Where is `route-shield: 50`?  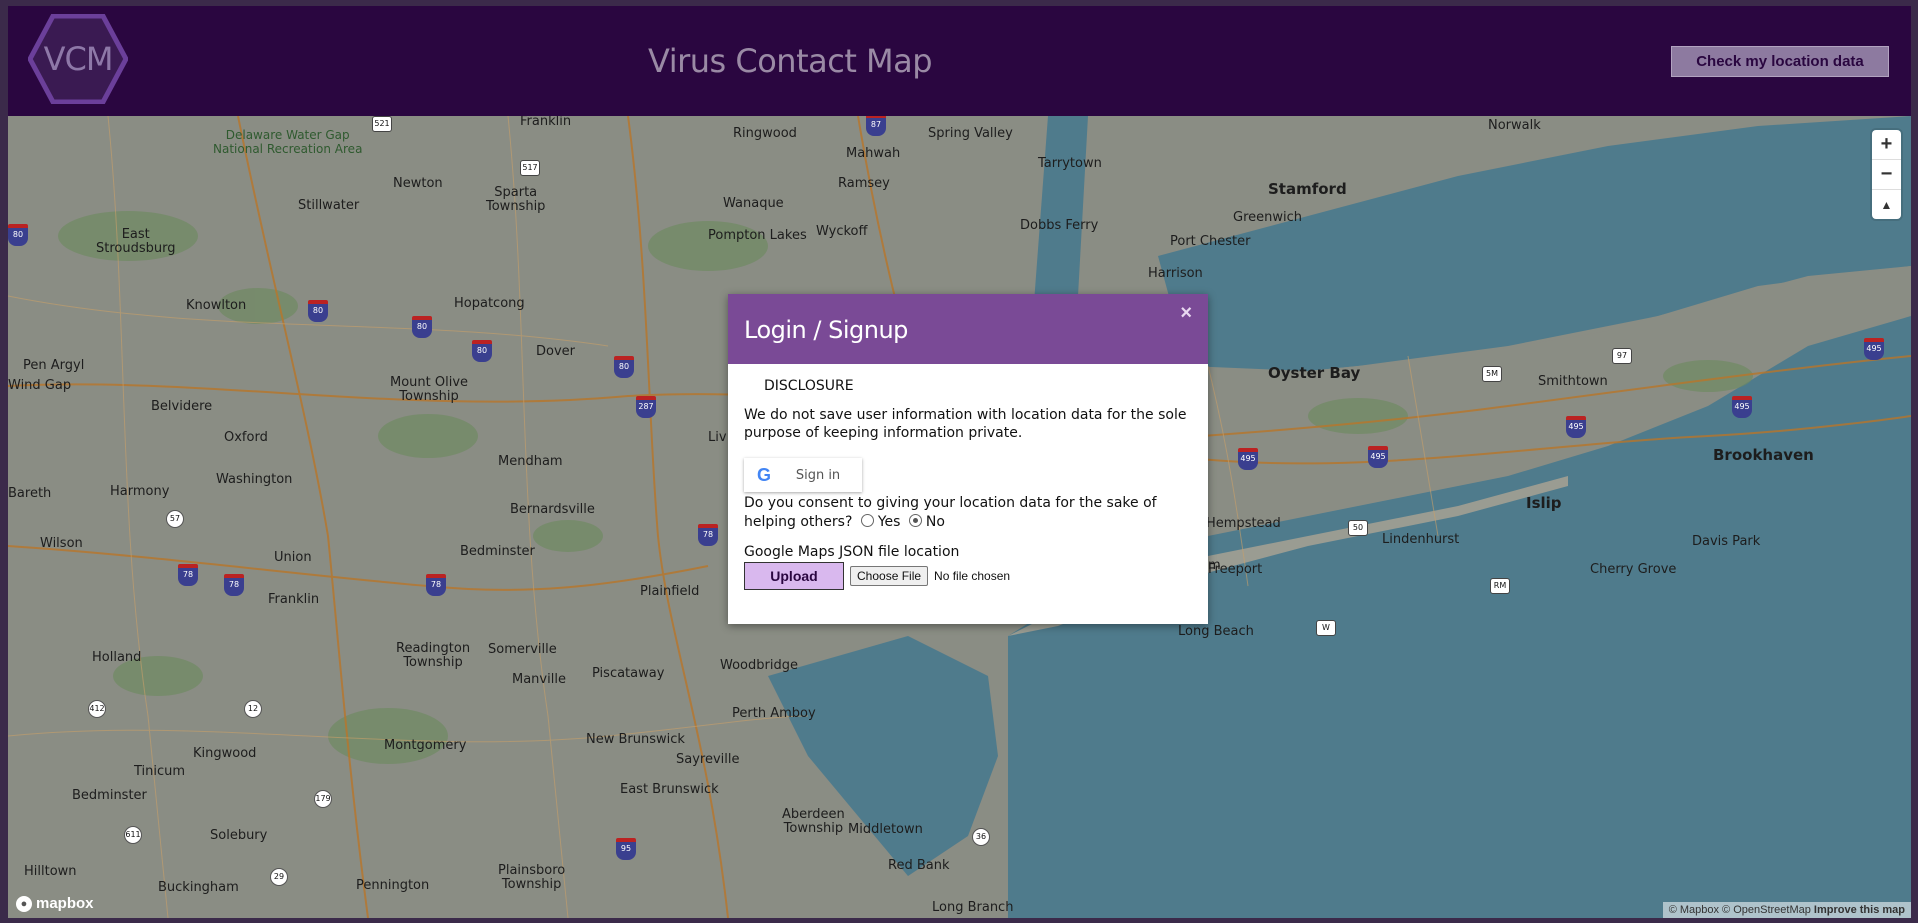 route-shield: 50 is located at coordinates (1358, 528).